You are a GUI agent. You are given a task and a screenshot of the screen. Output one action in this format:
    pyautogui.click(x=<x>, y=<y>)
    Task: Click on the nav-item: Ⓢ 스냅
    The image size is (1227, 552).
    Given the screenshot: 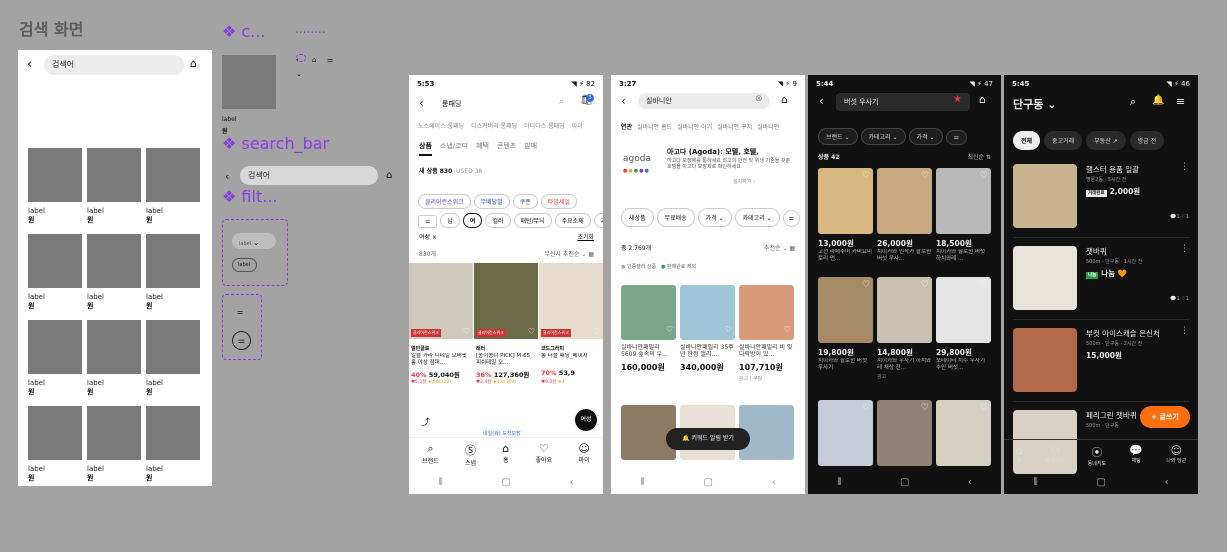 What is the action you would take?
    pyautogui.click(x=470, y=454)
    